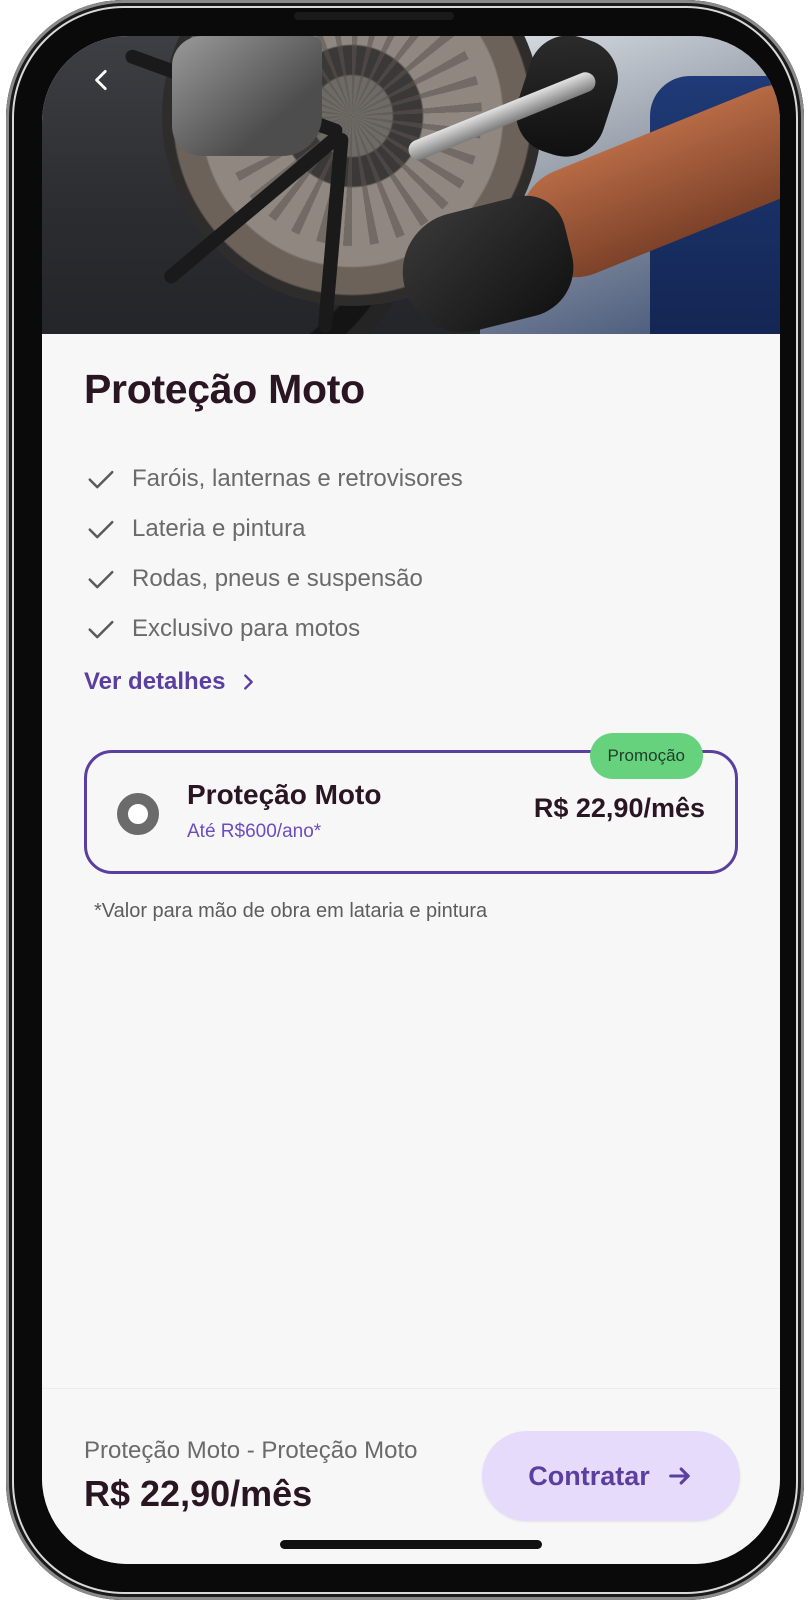 Image resolution: width=810 pixels, height=1600 pixels. What do you see at coordinates (646, 756) in the screenshot?
I see `promo-badge: Promoção` at bounding box center [646, 756].